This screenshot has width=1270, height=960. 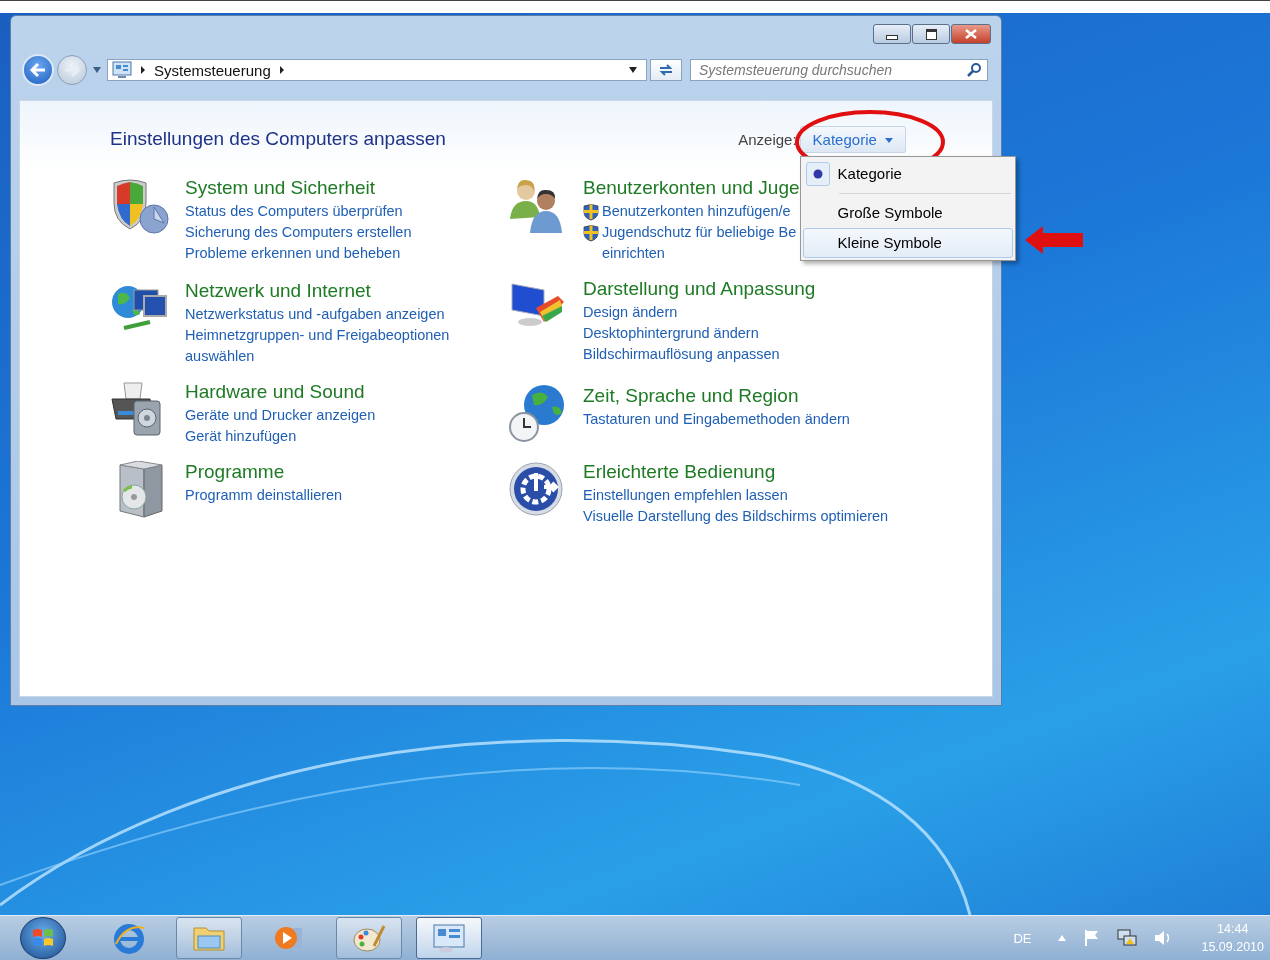 What do you see at coordinates (1053, 239) in the screenshot?
I see `annotation-arrow` at bounding box center [1053, 239].